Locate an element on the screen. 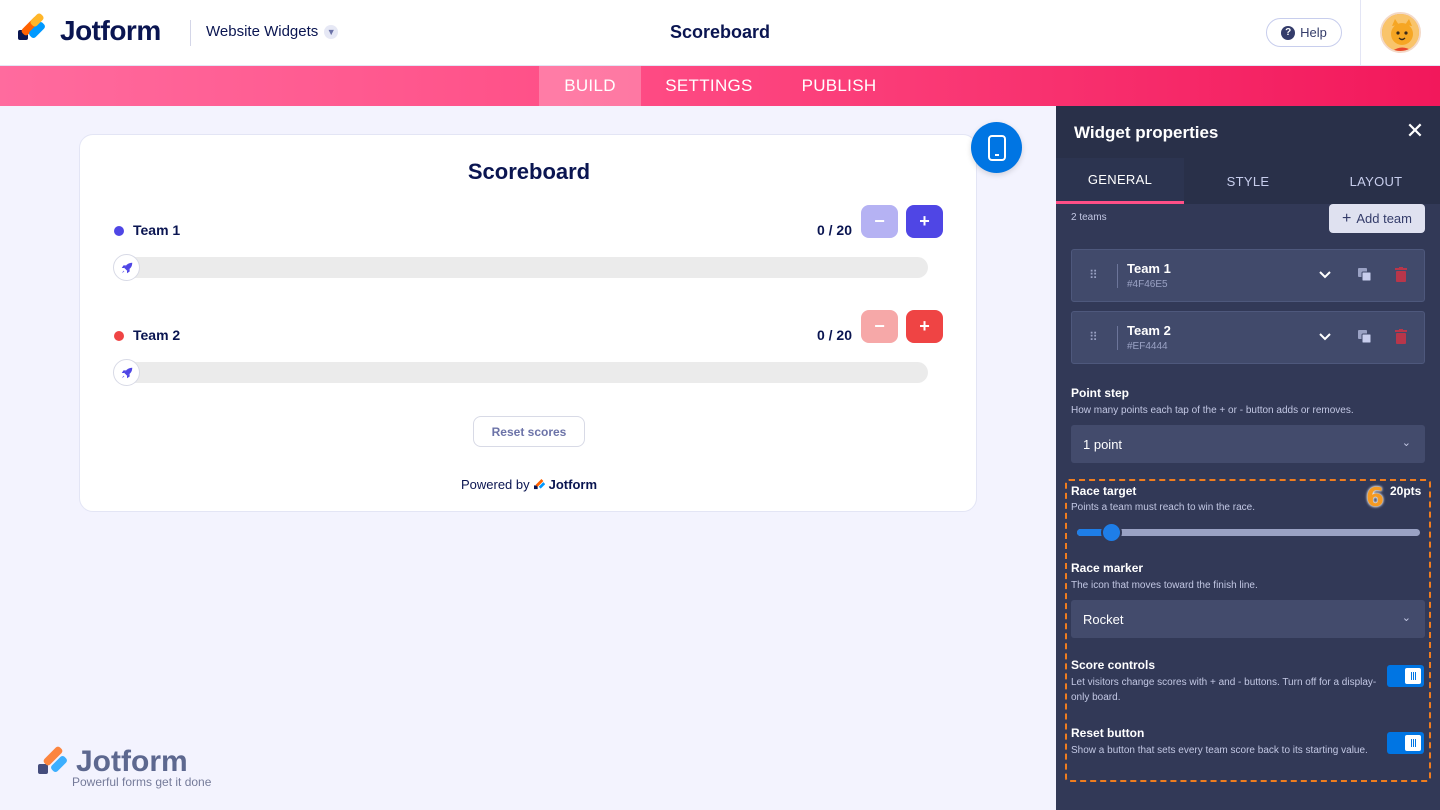 This screenshot has width=1440, height=810. jotform-watermark: Jotform Powerful forms get it done is located at coordinates (124, 767).